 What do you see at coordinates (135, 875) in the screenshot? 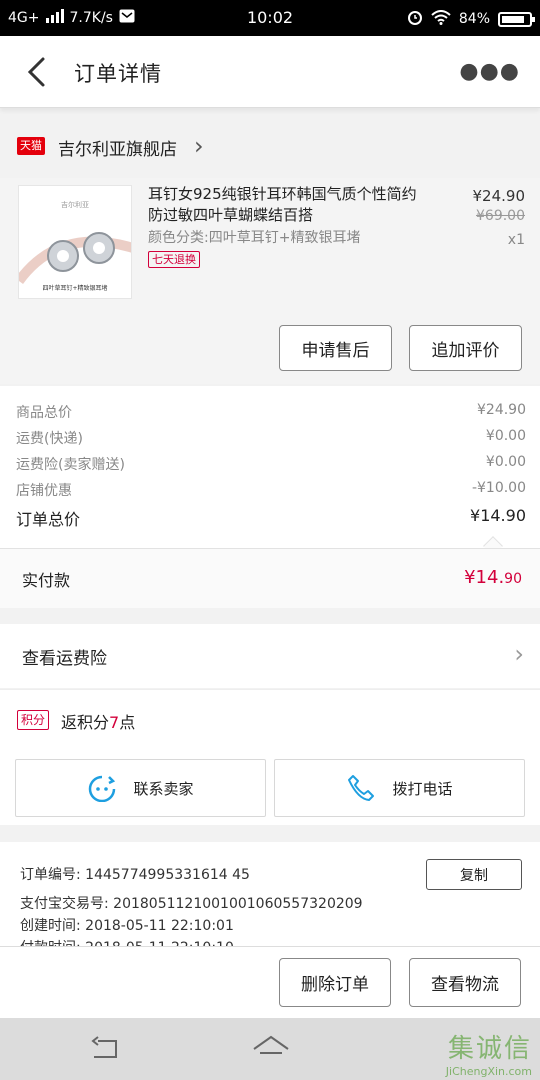
I see `order-number: 订单编号: 1445774995331614 45` at bounding box center [135, 875].